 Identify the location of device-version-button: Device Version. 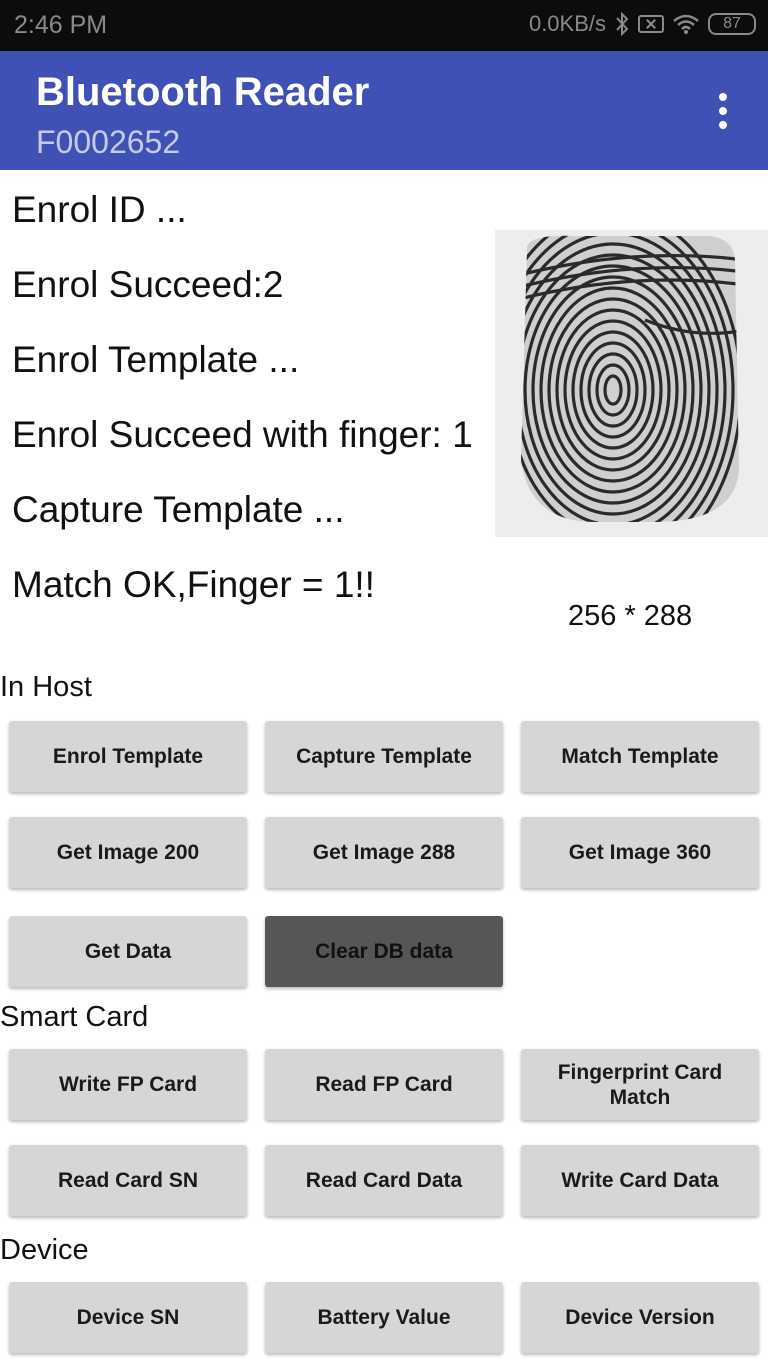
(640, 1317).